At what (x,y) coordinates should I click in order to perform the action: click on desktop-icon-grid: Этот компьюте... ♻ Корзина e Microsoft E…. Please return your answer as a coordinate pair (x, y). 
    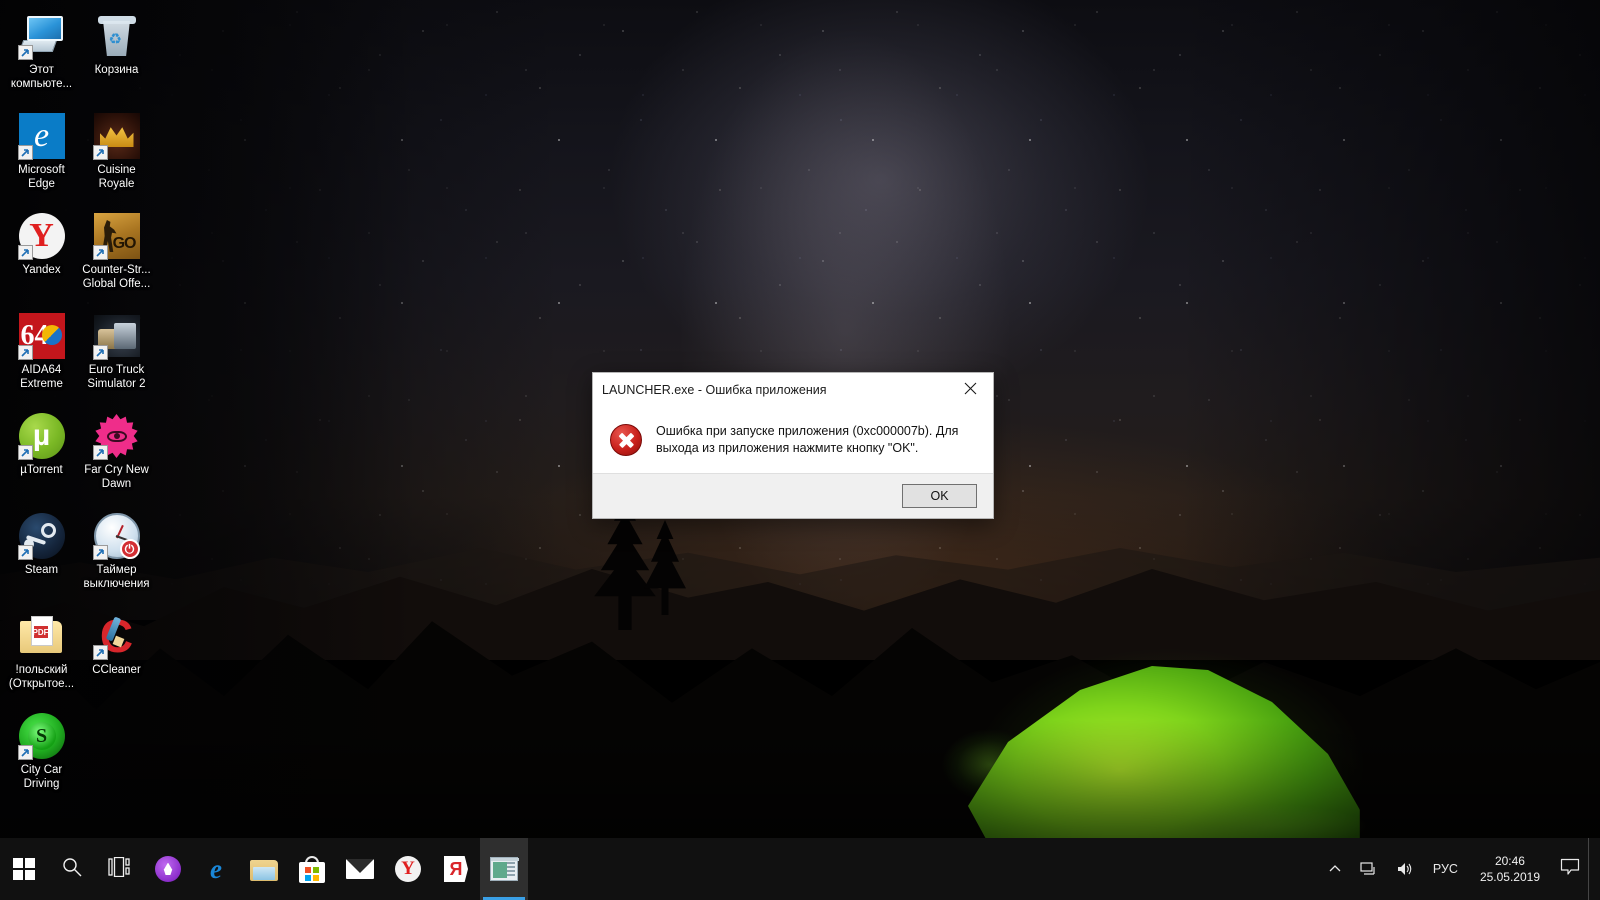
    Looking at the image, I should click on (84, 406).